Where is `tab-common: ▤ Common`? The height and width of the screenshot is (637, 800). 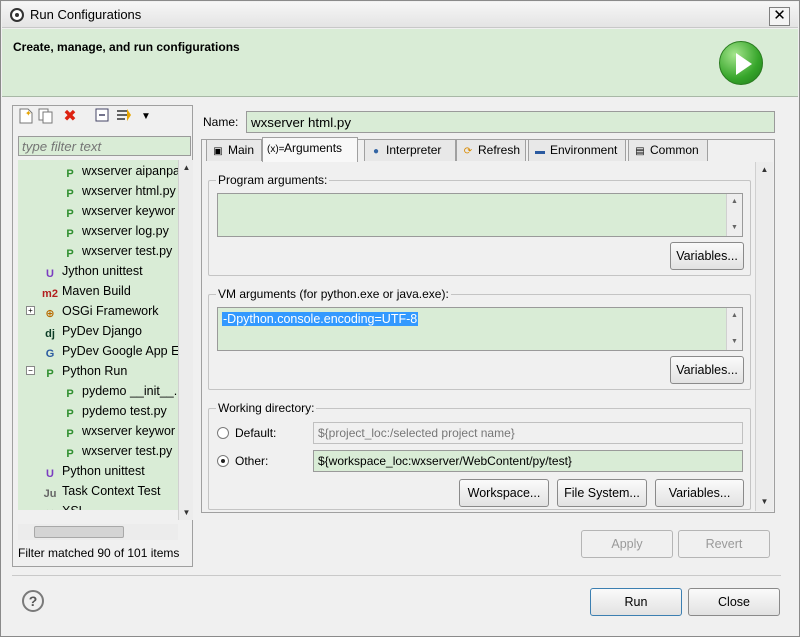
tab-common: ▤ Common is located at coordinates (668, 150).